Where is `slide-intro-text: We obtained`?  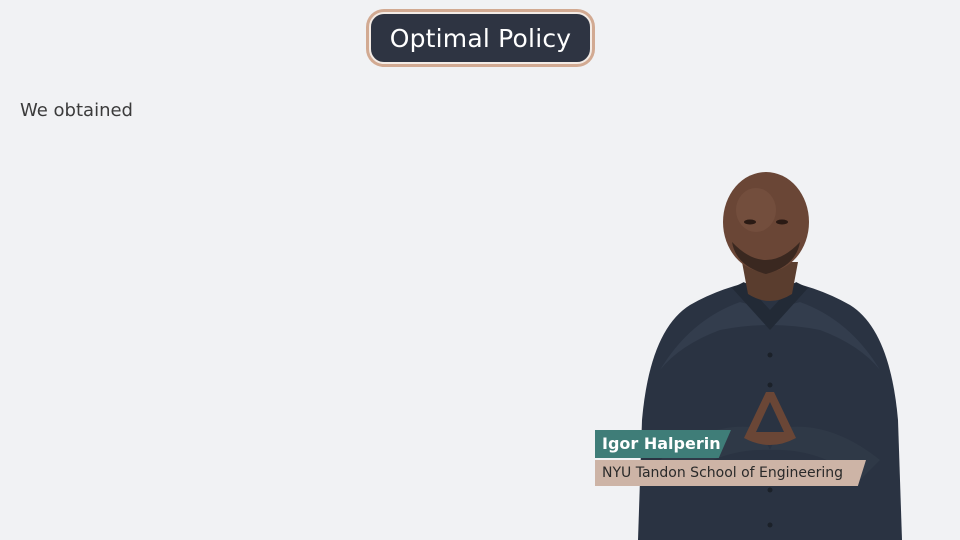
slide-intro-text: We obtained is located at coordinates (76, 110).